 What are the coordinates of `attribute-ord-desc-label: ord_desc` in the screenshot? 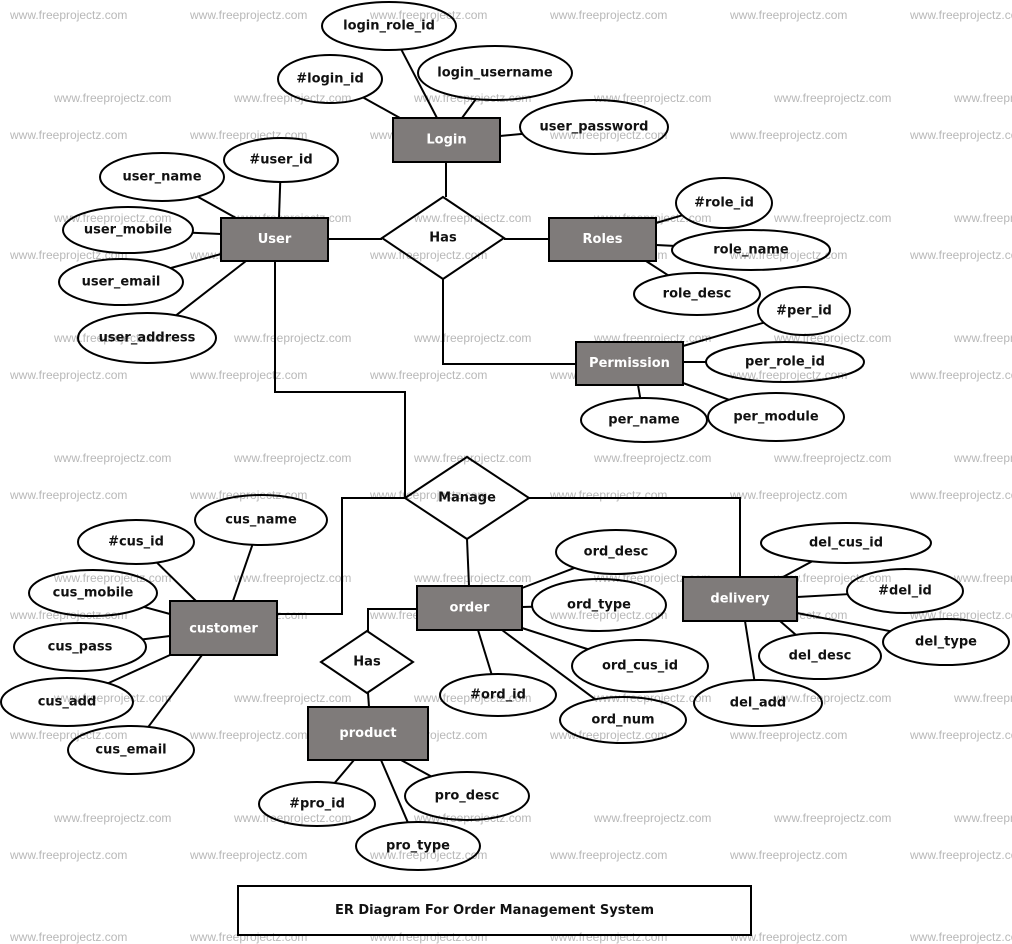 It's located at (616, 552).